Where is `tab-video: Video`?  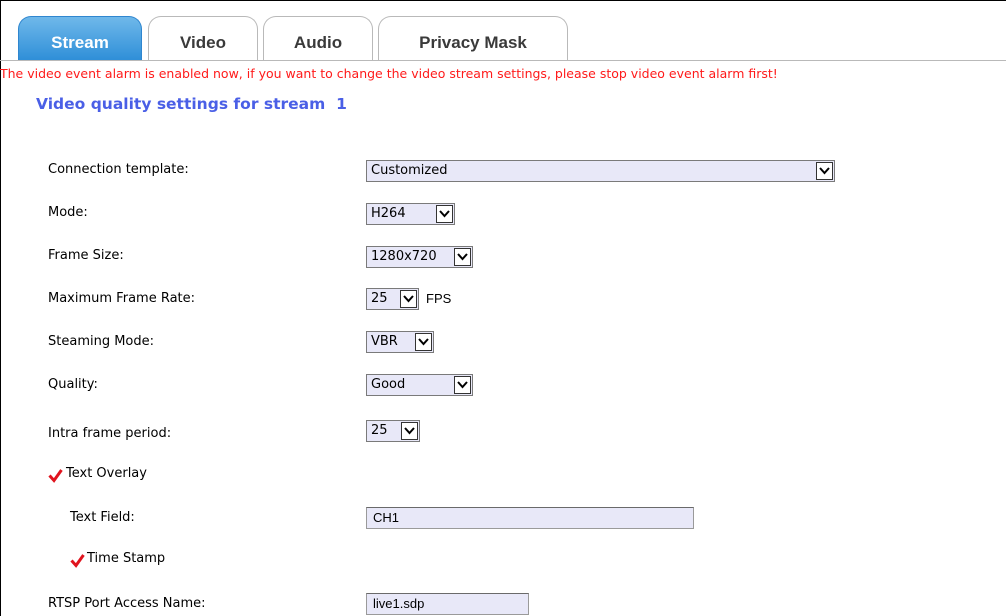 tab-video: Video is located at coordinates (203, 38).